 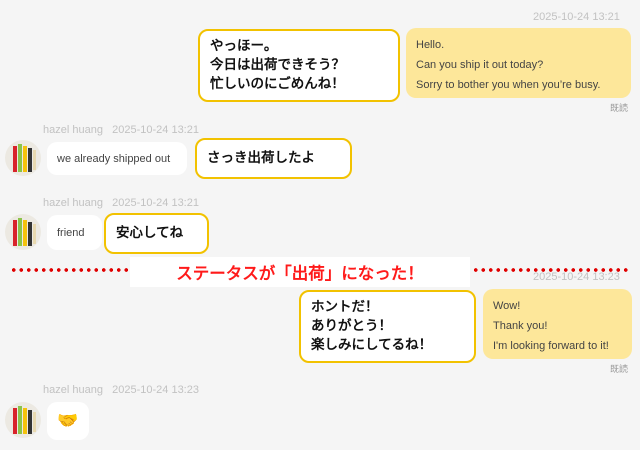 What do you see at coordinates (299, 65) in the screenshot?
I see `translation-callout: やっほー。 今日は出荷できそう？ 忙しいのにごめんね！` at bounding box center [299, 65].